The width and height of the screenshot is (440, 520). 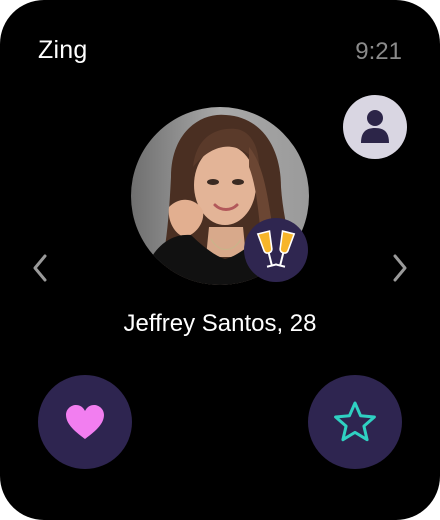 I want to click on app-title: Zing, so click(x=63, y=50).